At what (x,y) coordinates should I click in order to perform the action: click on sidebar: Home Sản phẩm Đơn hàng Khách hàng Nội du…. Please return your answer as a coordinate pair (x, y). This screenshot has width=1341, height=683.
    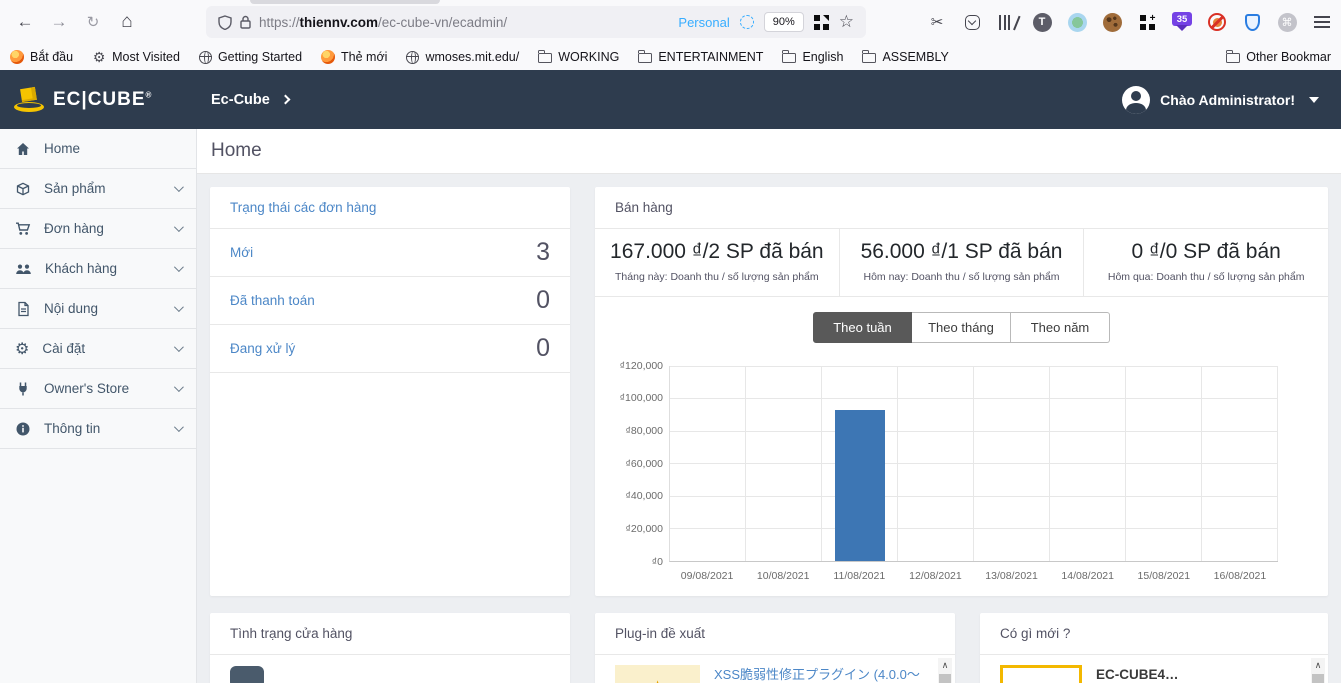
    Looking at the image, I should click on (98, 406).